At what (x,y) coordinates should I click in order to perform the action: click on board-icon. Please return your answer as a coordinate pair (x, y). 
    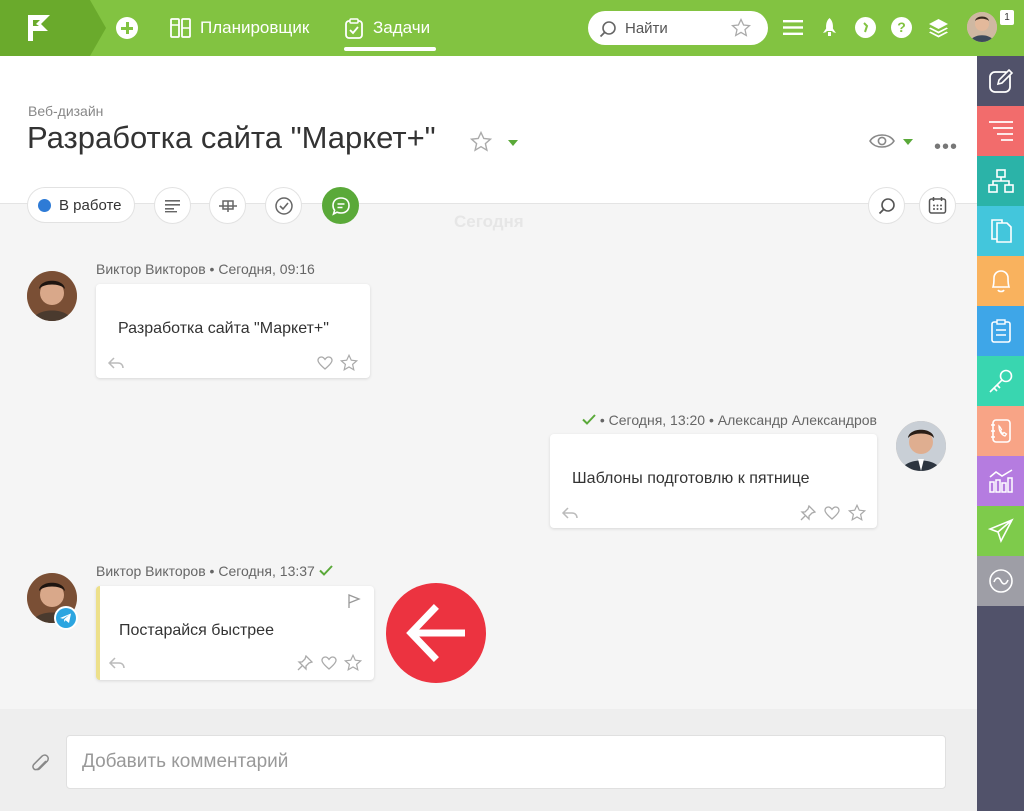
    Looking at the image, I should click on (227, 205).